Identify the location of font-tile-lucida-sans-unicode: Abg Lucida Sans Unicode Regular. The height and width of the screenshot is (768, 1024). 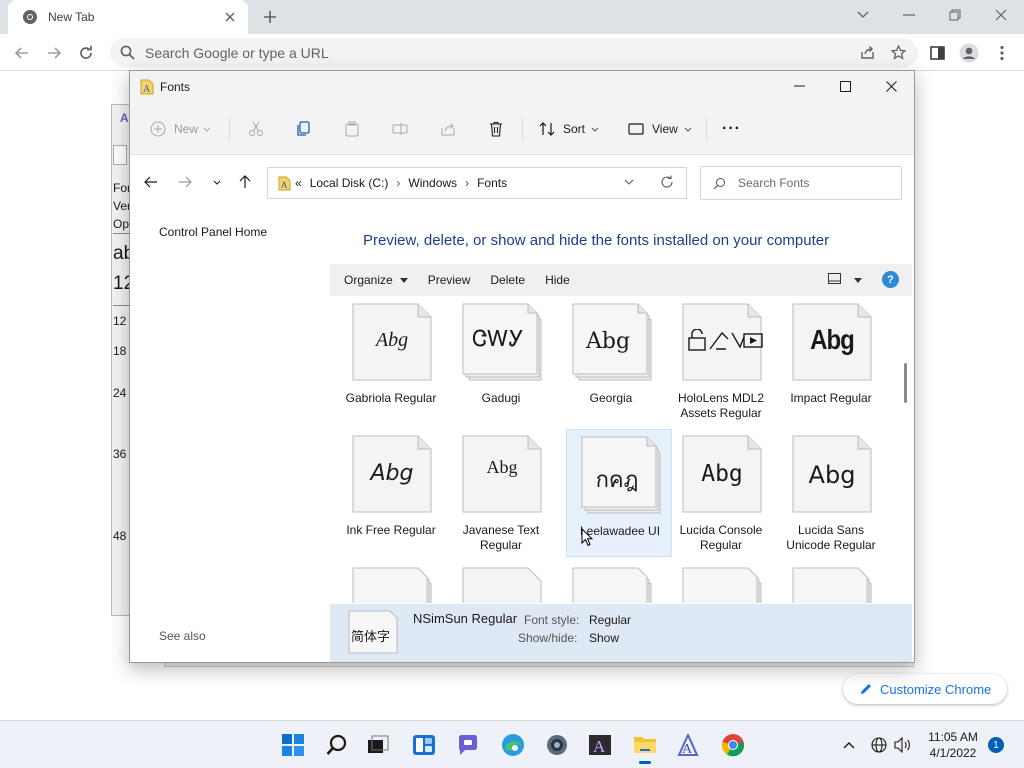
(831, 493).